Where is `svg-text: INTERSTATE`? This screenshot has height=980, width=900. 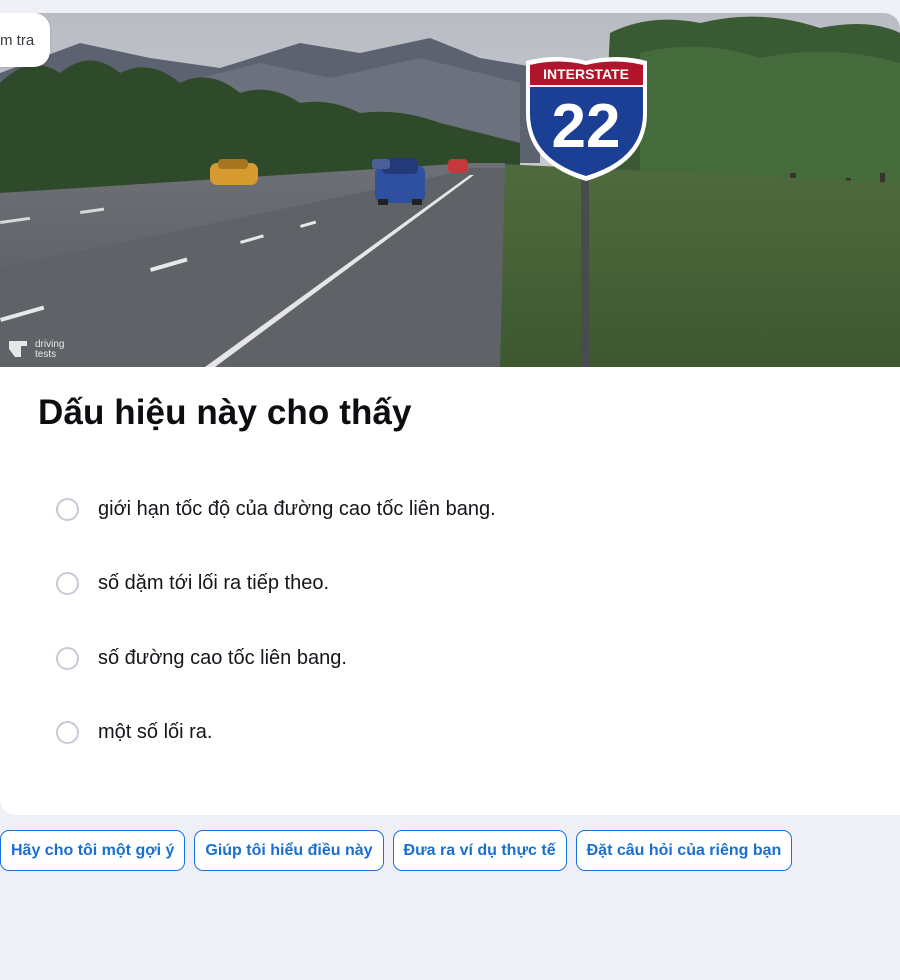
svg-text: INTERSTATE is located at coordinates (586, 74).